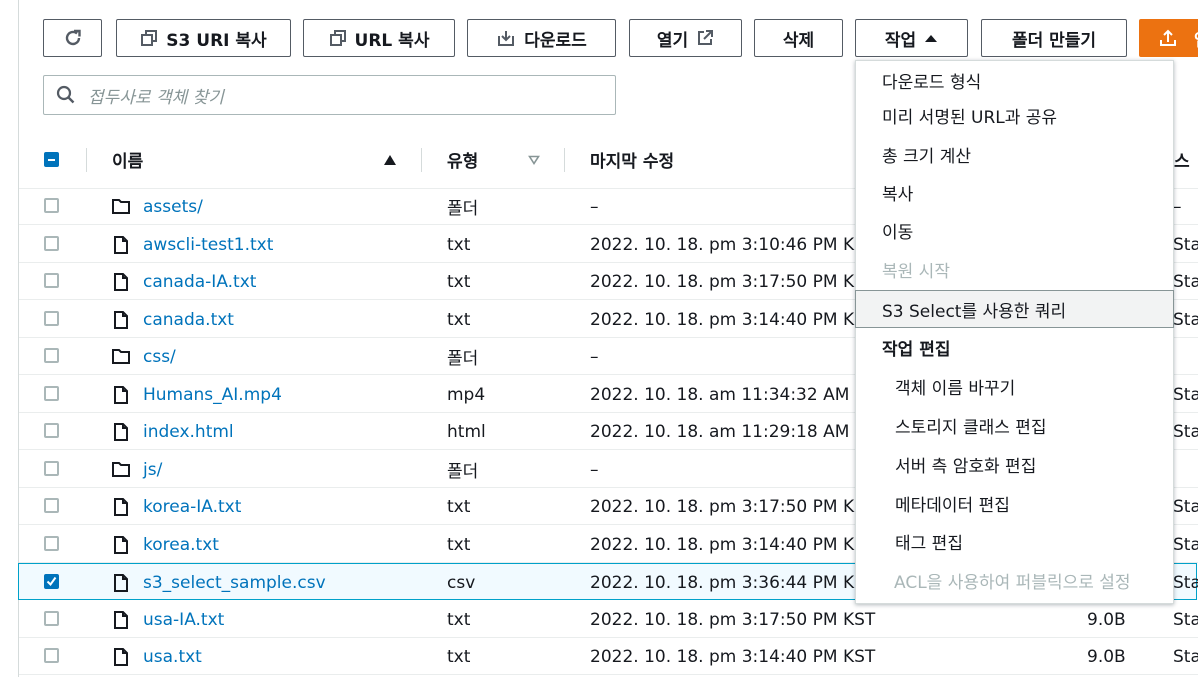 This screenshot has width=1198, height=677. I want to click on object-type: csv, so click(461, 582).